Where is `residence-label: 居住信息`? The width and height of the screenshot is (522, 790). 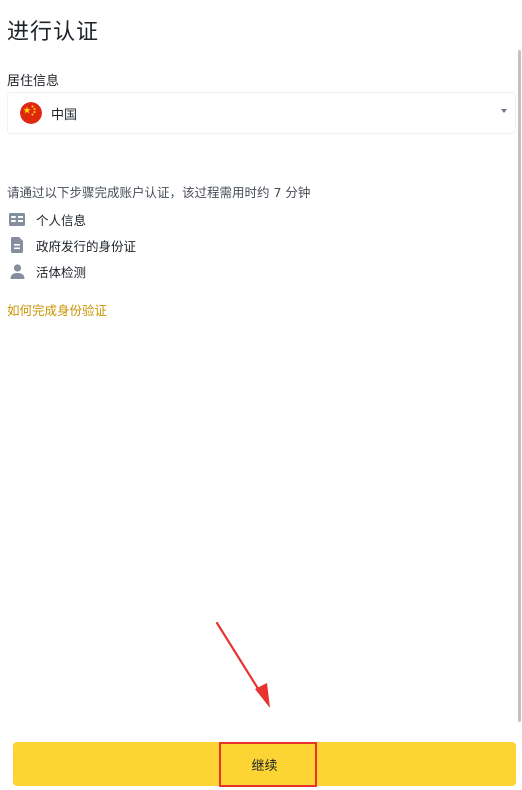 residence-label: 居住信息 is located at coordinates (33, 81).